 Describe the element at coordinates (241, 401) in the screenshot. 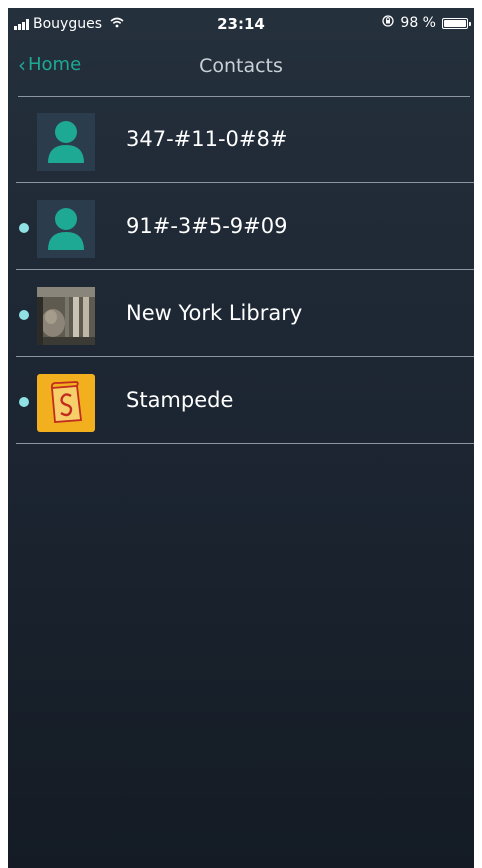

I see `contact-row: Stampede` at that location.